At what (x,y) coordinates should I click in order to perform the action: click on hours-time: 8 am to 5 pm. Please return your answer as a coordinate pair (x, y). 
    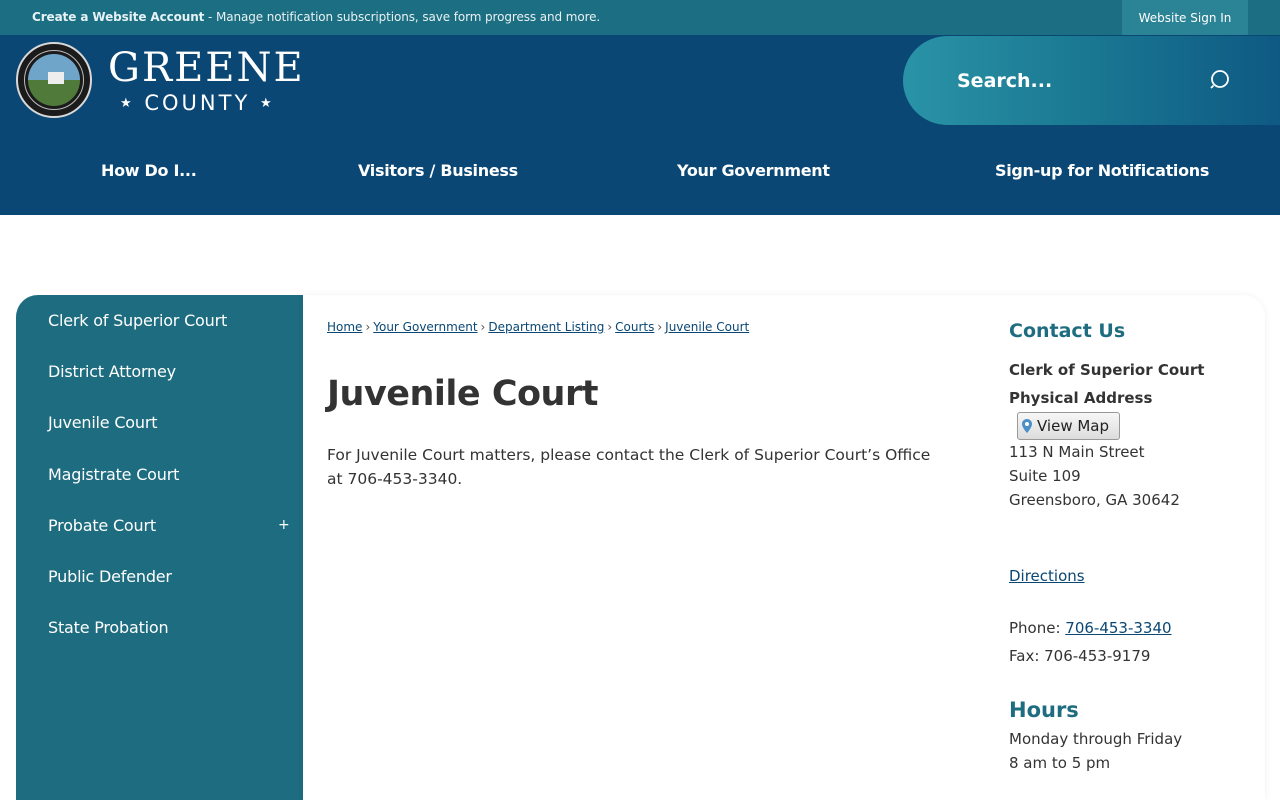
    Looking at the image, I should click on (1060, 763).